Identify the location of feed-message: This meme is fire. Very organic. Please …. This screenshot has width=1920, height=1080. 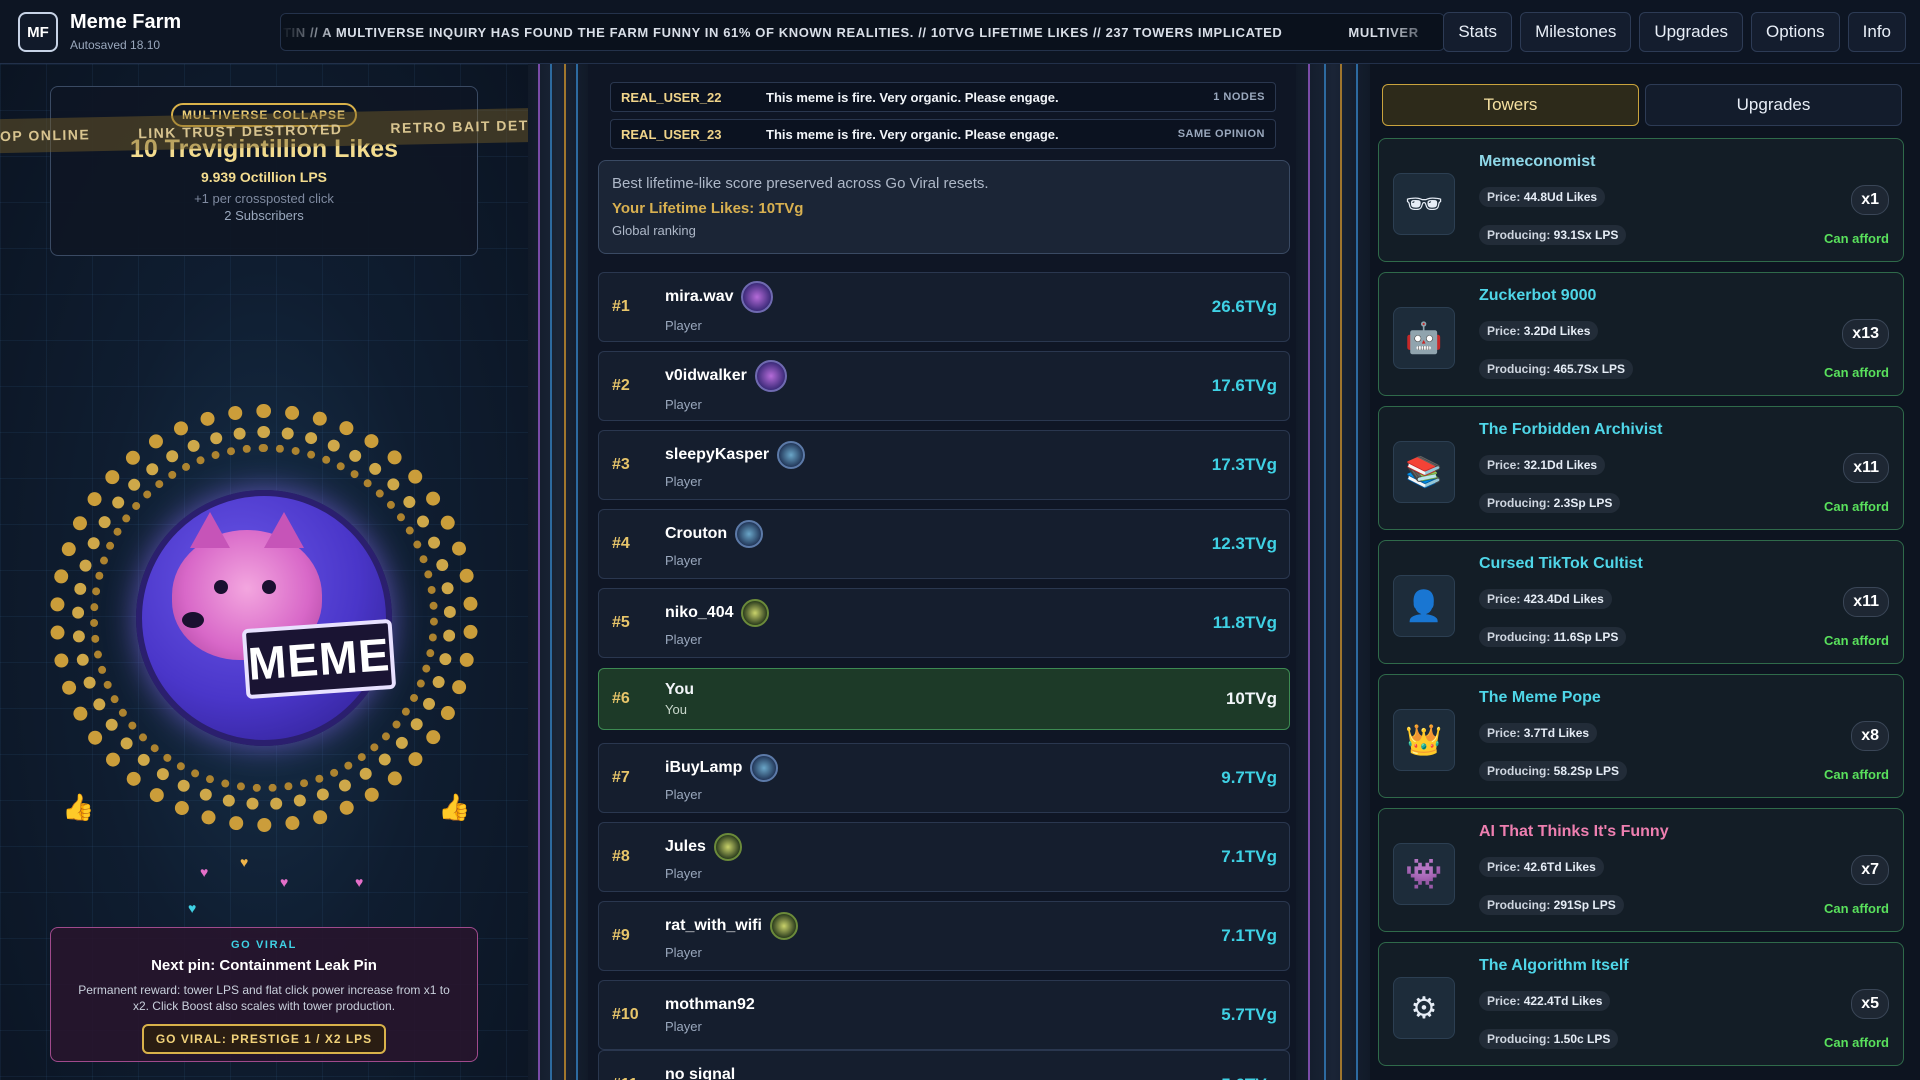
(912, 97).